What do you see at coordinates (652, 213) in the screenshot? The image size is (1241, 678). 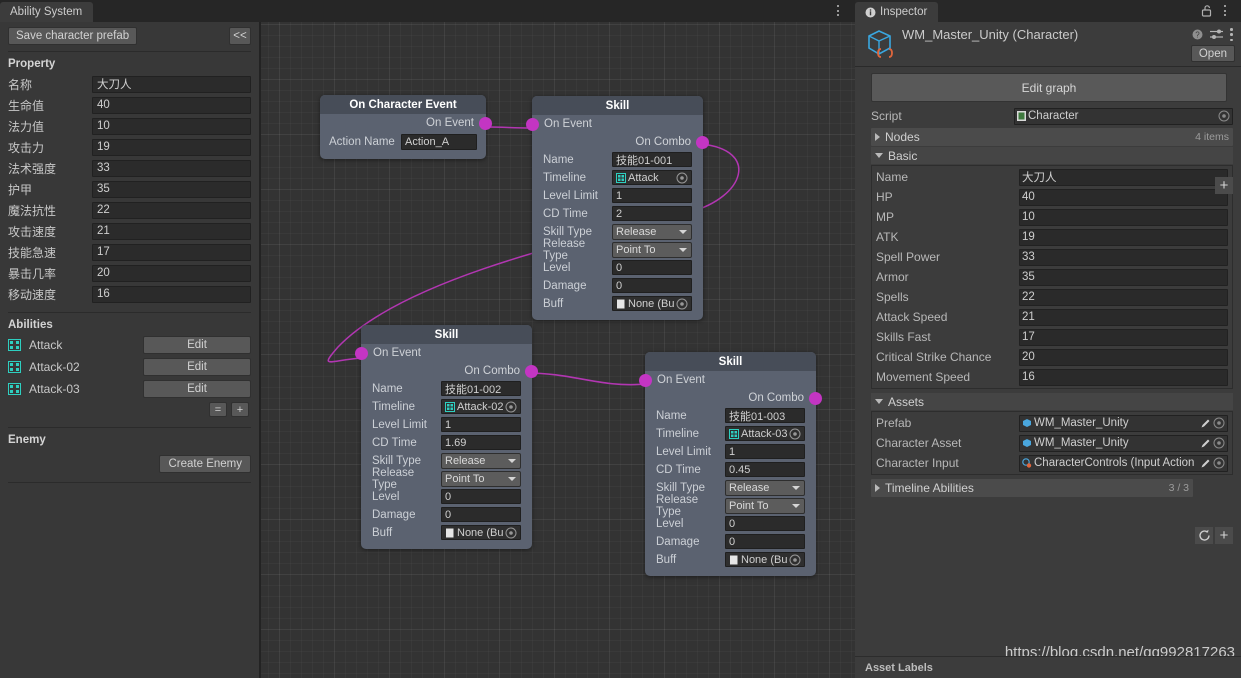 I see `field-input: 2` at bounding box center [652, 213].